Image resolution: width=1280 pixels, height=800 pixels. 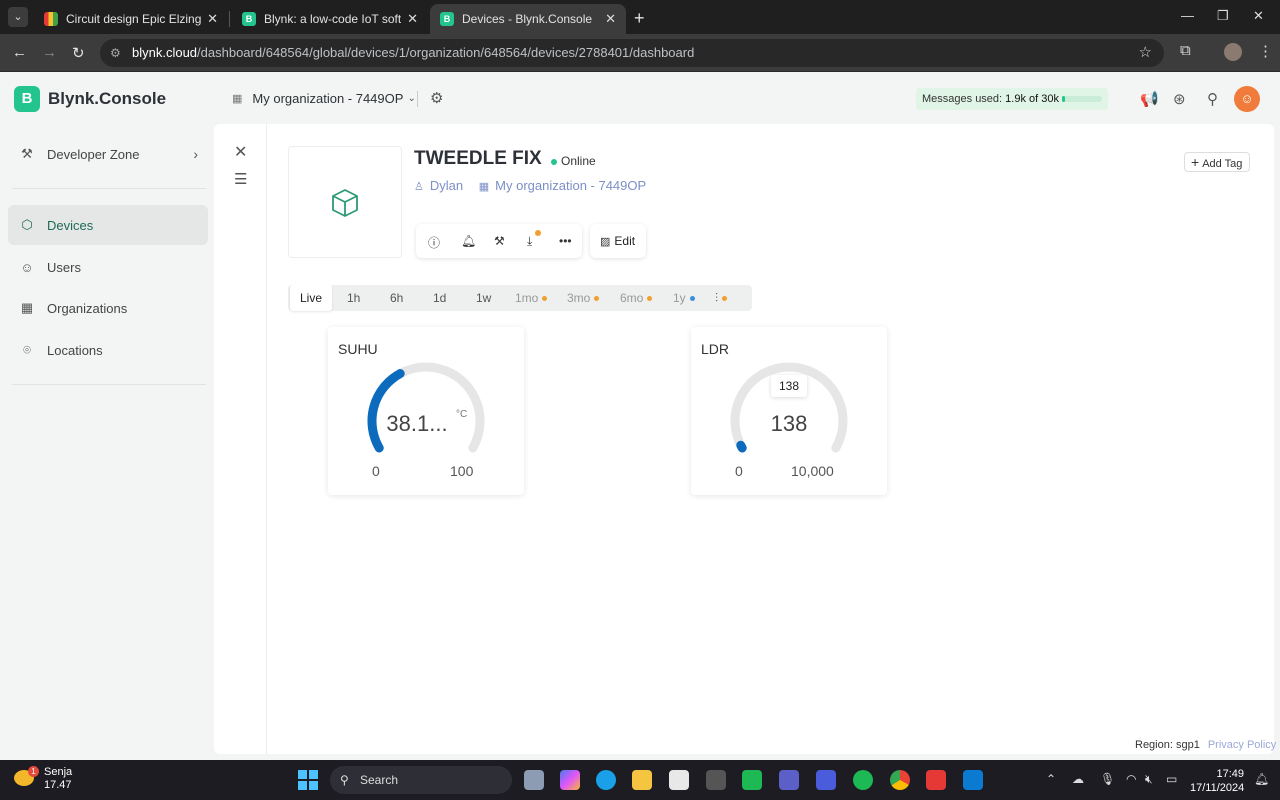 What do you see at coordinates (639, 18) in the screenshot?
I see `new-tab-plus-icon: +` at bounding box center [639, 18].